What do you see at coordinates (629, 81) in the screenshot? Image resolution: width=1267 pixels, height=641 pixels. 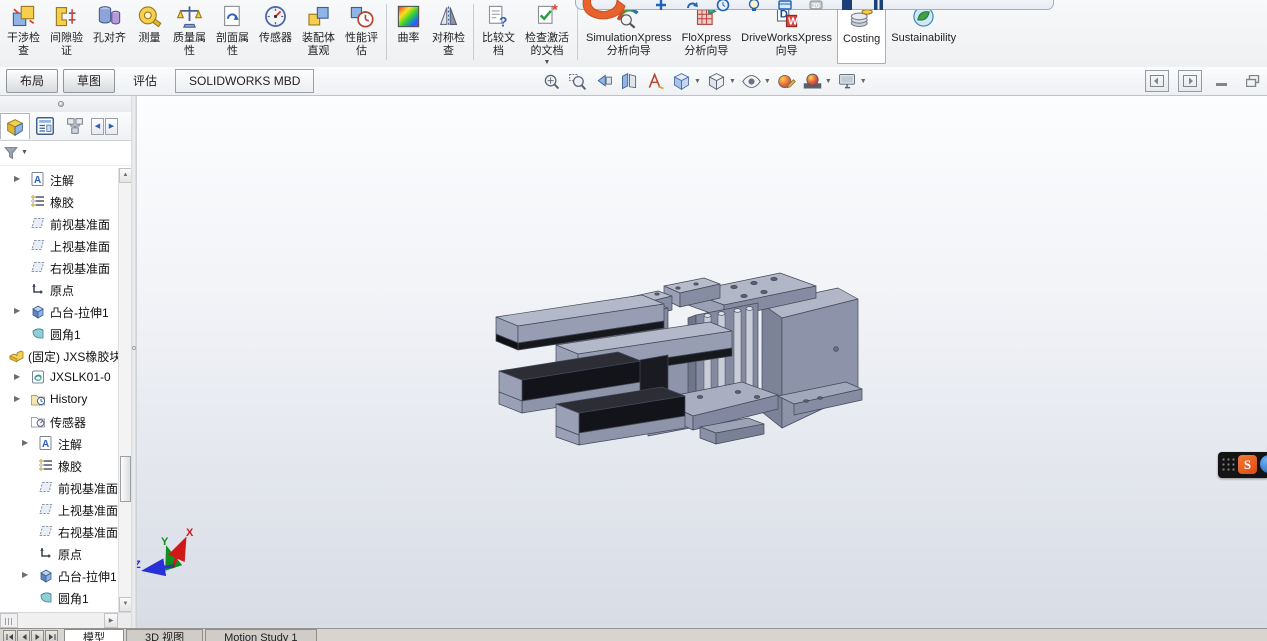 I see `section-view-button` at bounding box center [629, 81].